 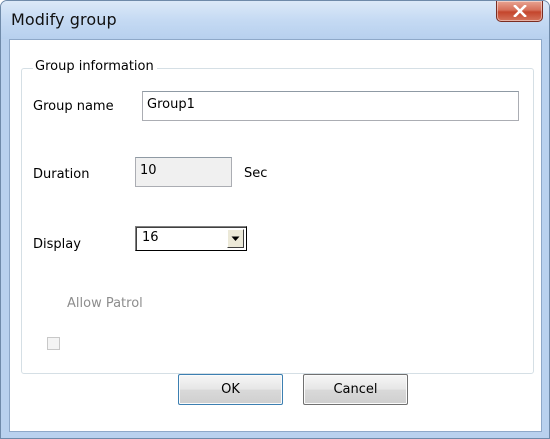 I want to click on allow-patrol-checkbox, so click(x=53, y=343).